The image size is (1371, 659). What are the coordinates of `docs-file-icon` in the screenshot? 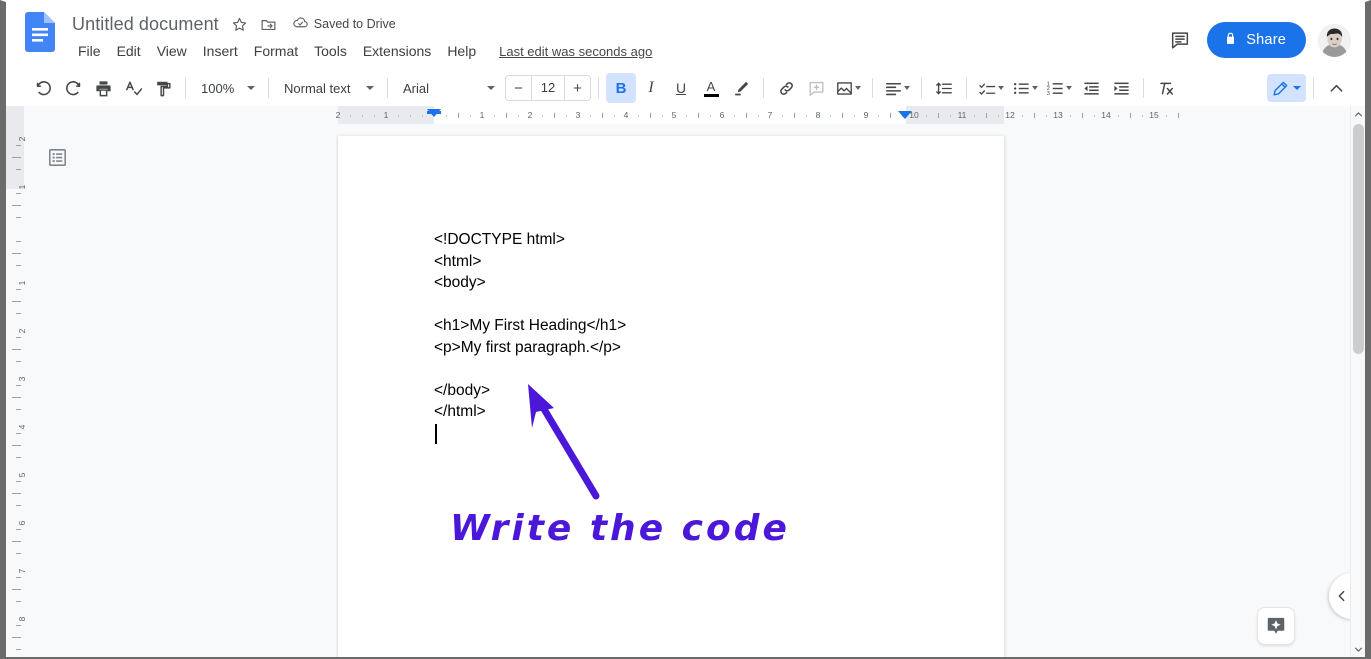 It's located at (40, 38).